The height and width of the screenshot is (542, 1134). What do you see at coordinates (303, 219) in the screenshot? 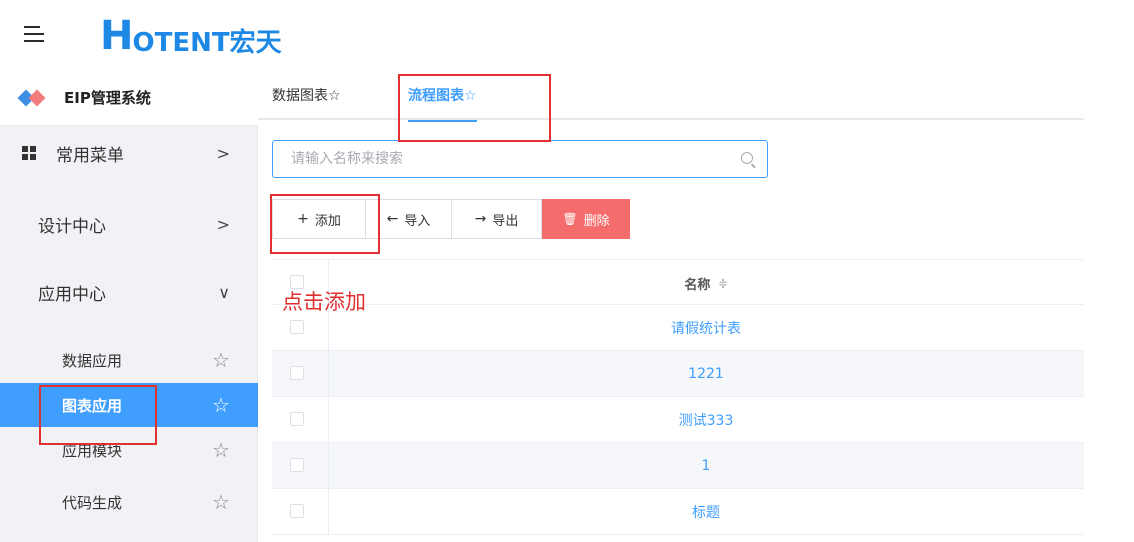
I see `plus-icon: +` at bounding box center [303, 219].